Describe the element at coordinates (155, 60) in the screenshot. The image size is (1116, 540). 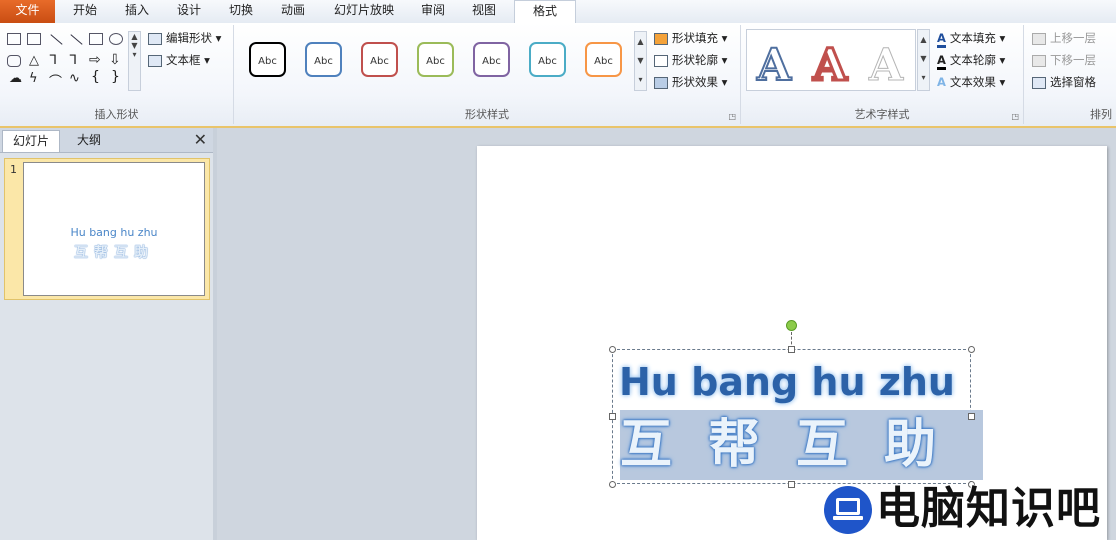
I see `text-box-icon` at that location.